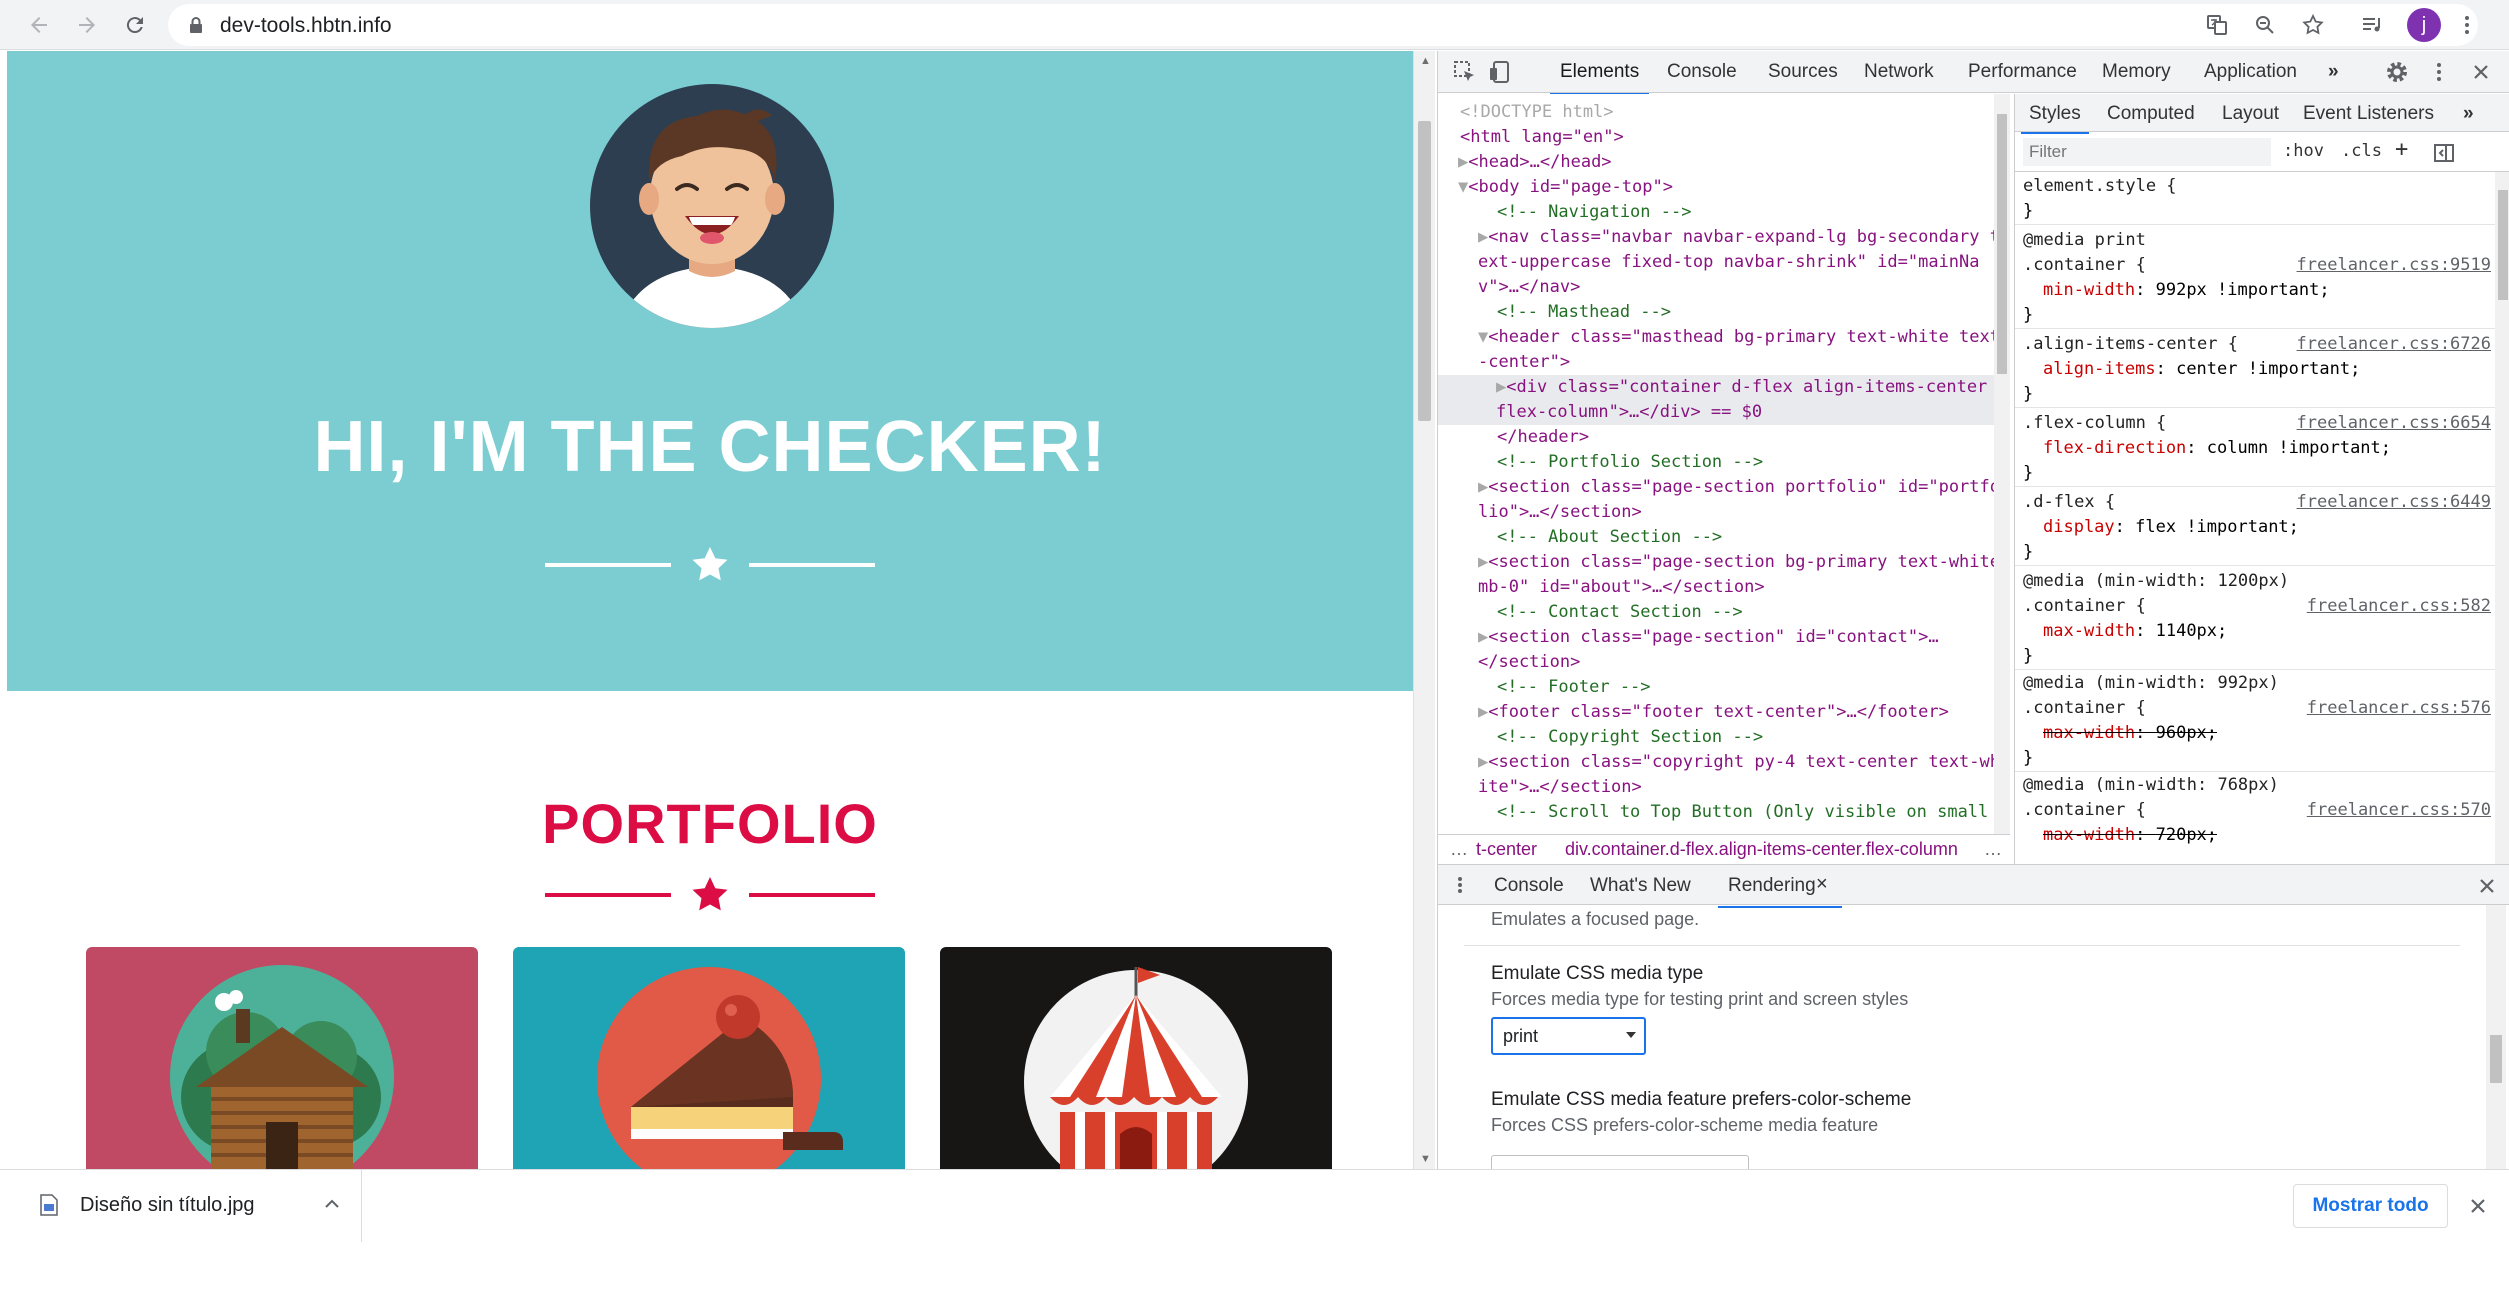 This screenshot has width=2509, height=1296. What do you see at coordinates (2151, 114) in the screenshot?
I see `tab-computed: Computed` at bounding box center [2151, 114].